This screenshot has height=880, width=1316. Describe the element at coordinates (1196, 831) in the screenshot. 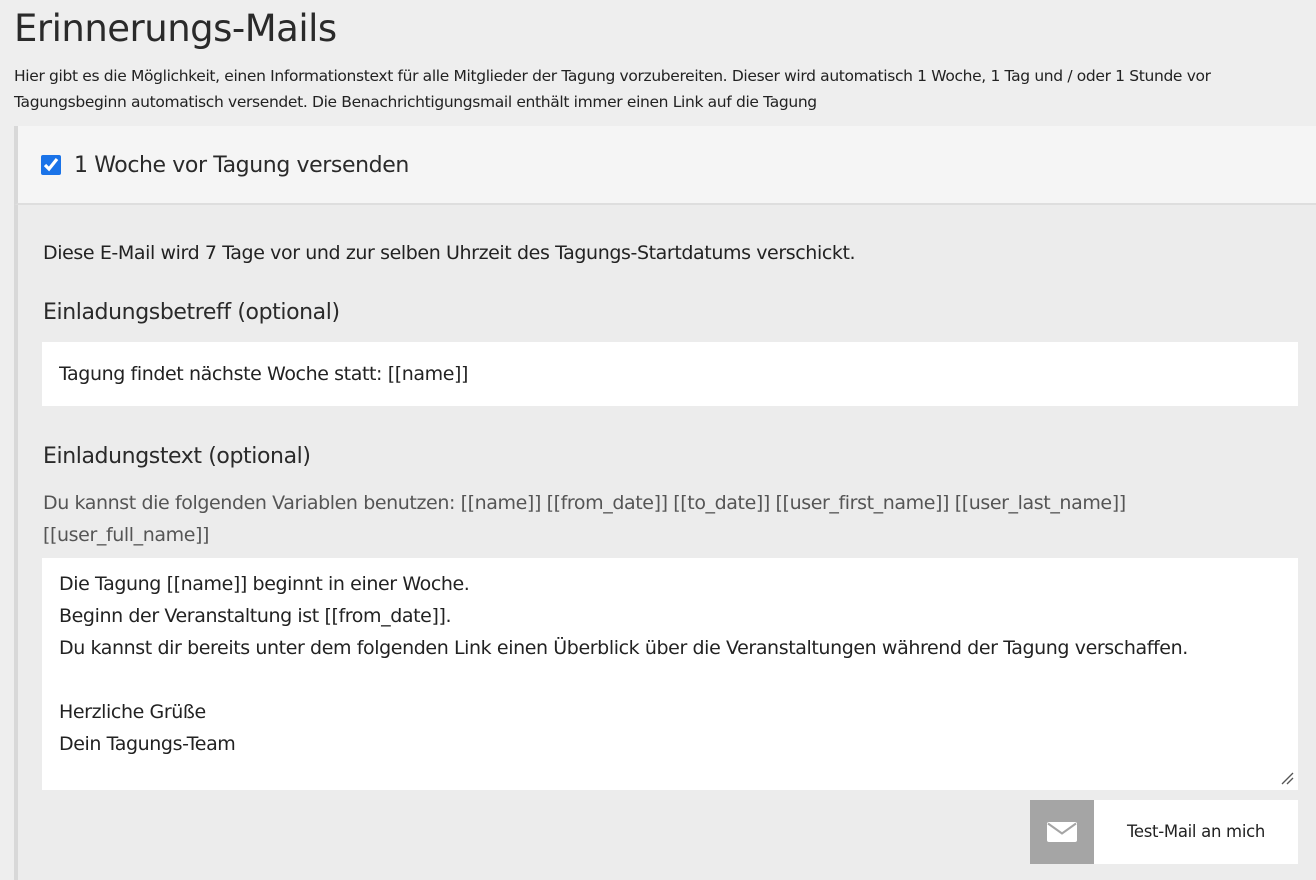

I see `test-mail-label: Test-Mail an mich` at that location.